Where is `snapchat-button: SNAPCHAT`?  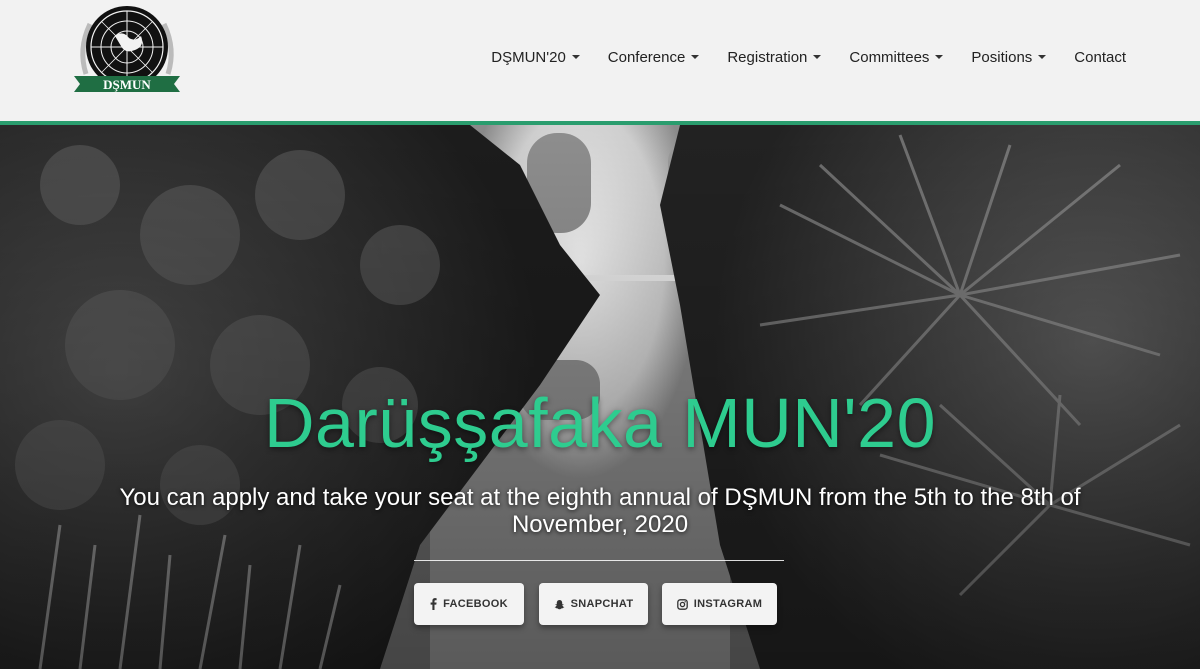 snapchat-button: SNAPCHAT is located at coordinates (593, 604).